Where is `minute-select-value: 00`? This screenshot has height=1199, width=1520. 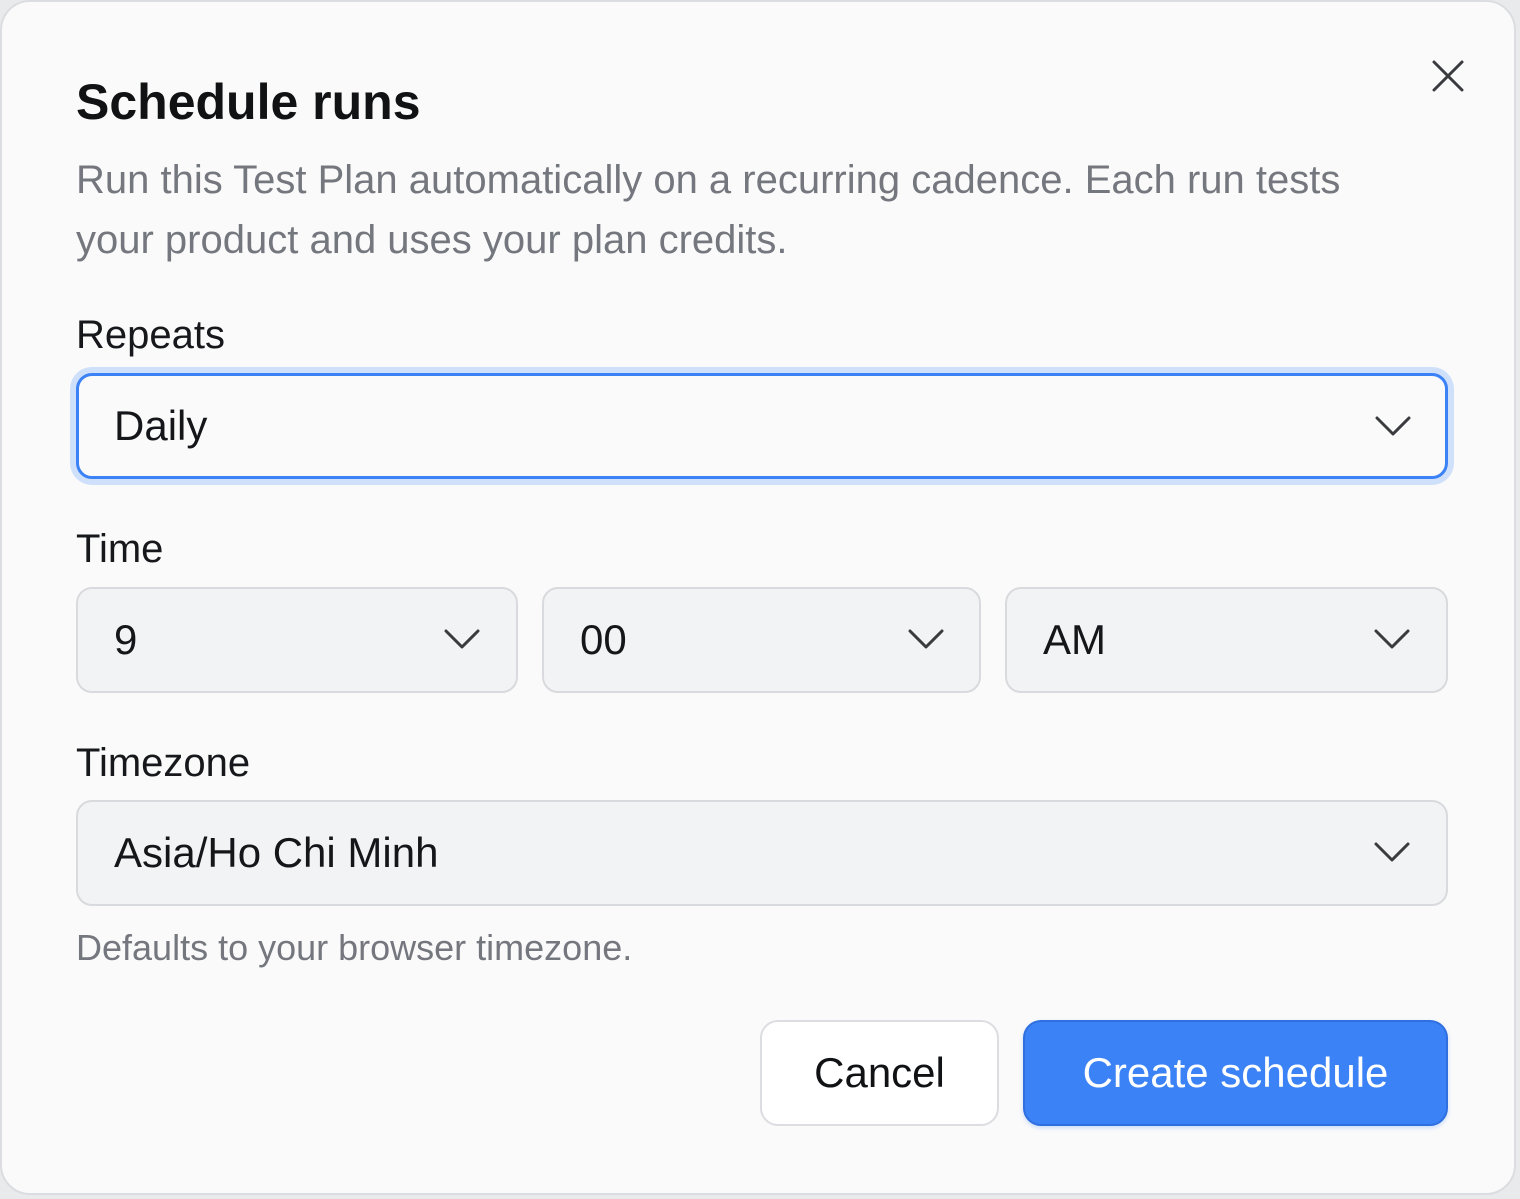 minute-select-value: 00 is located at coordinates (603, 639).